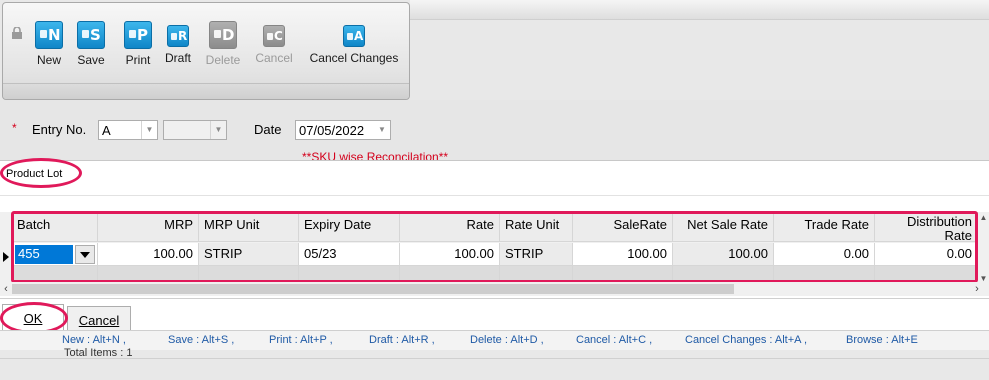  I want to click on horizontal-scrollbar: ‹ ›, so click(494, 289).